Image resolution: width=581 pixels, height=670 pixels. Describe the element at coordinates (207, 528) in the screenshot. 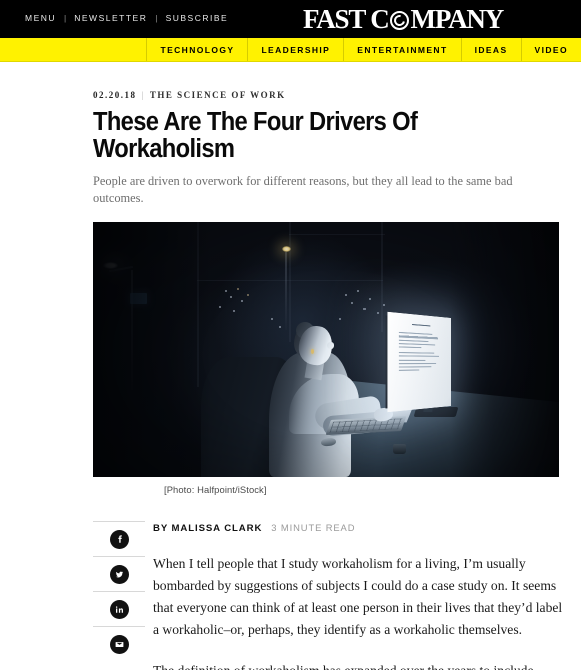

I see `byline-author: BY MALISSA CLARK` at that location.